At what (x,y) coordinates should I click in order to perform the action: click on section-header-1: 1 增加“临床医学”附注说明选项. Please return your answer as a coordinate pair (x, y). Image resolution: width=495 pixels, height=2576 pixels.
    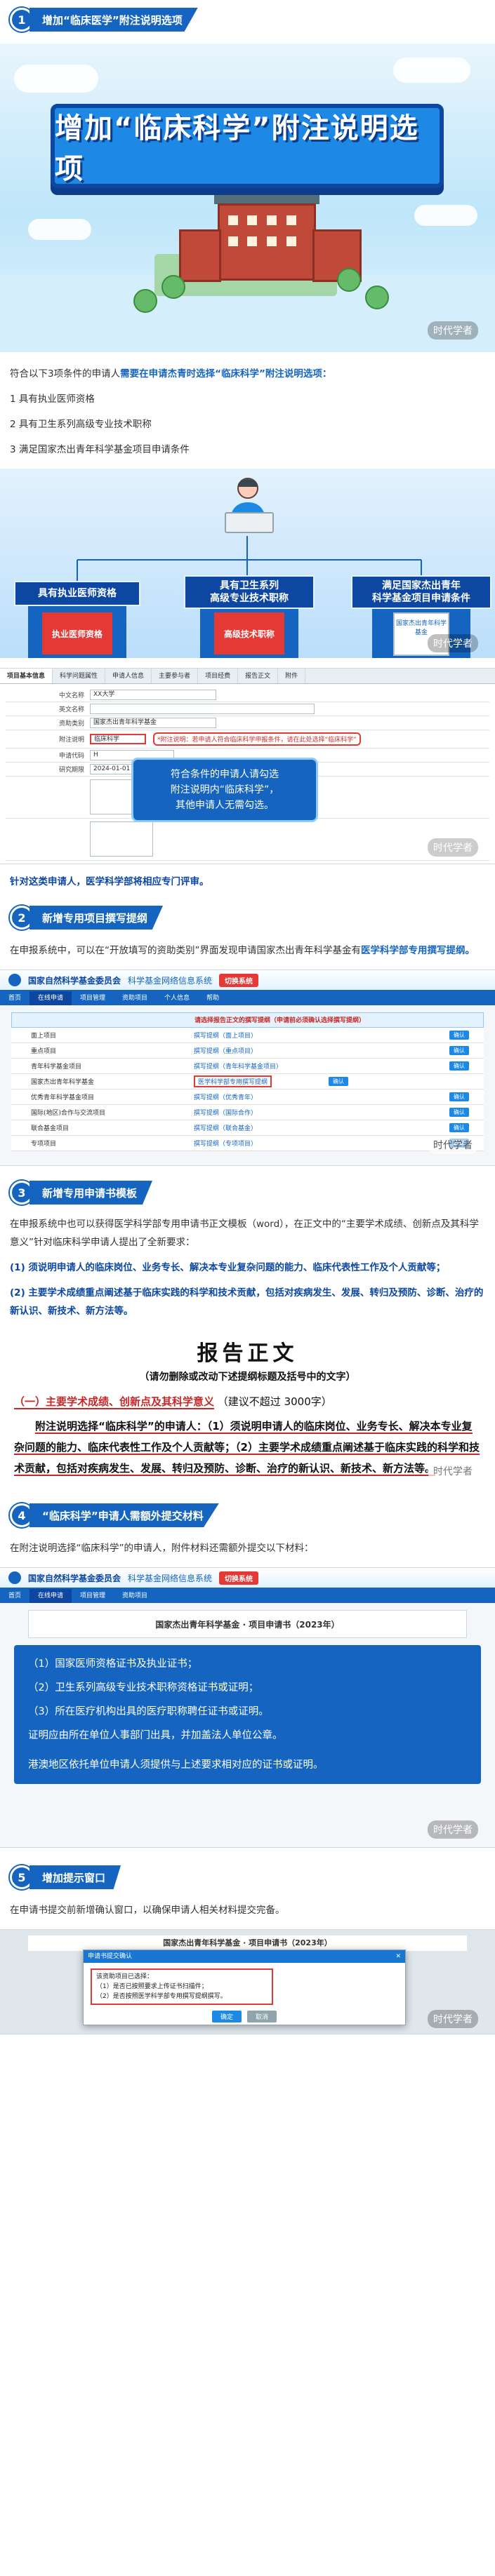
    Looking at the image, I should click on (247, 19).